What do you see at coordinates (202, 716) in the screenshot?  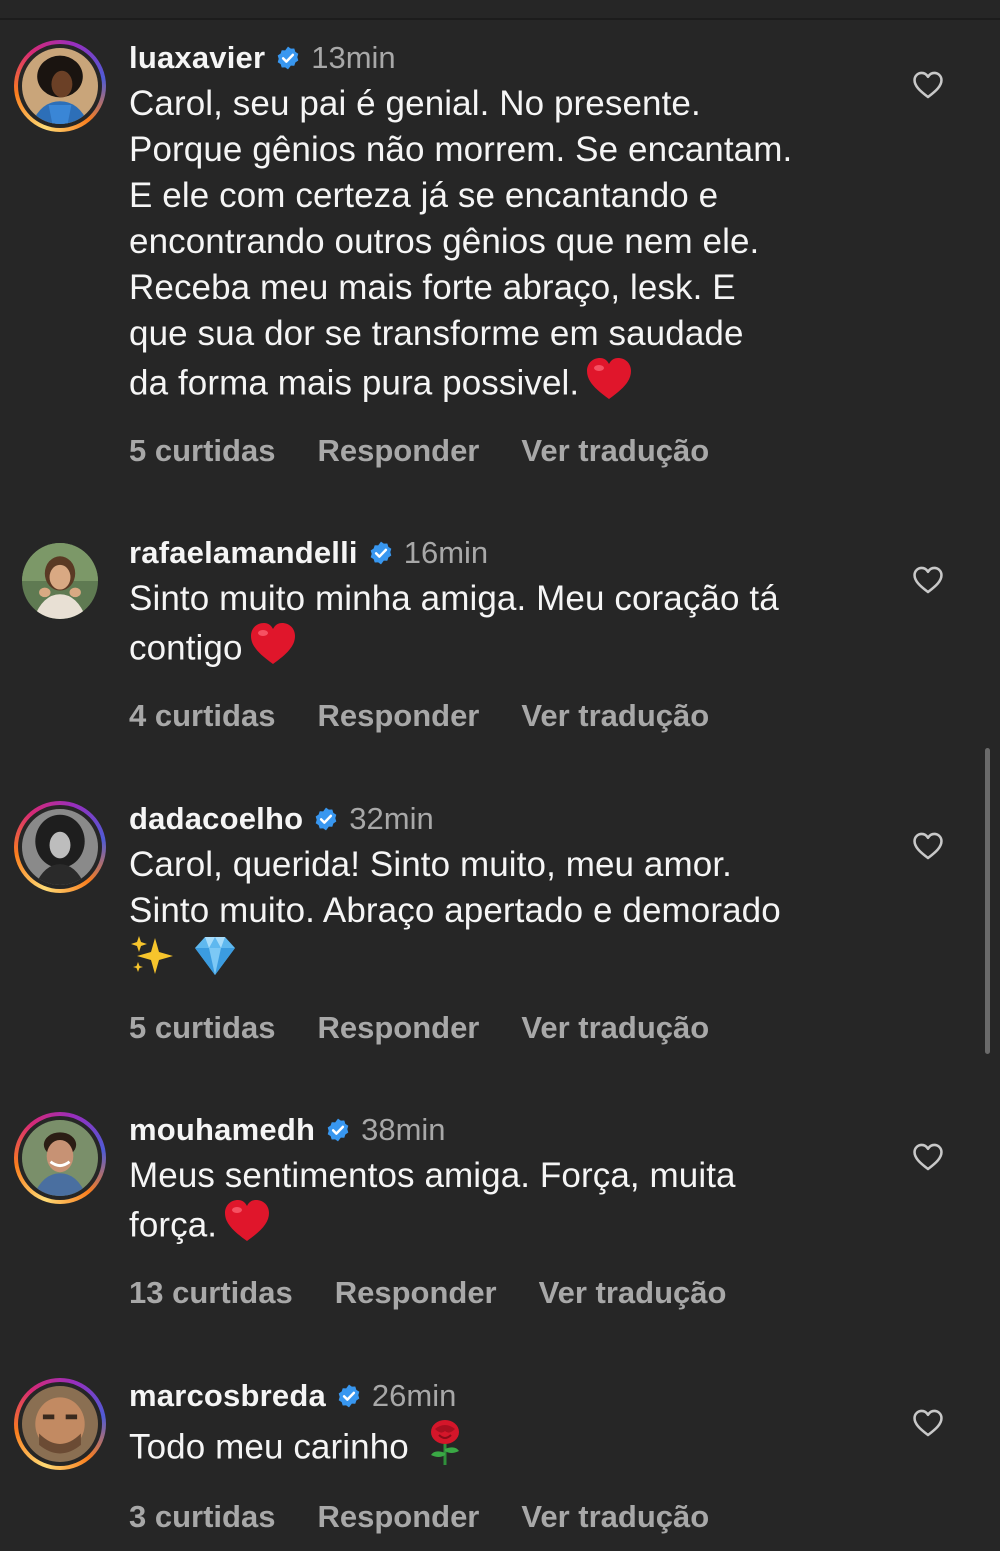 I see `likes-count-button: 4 curtidas` at bounding box center [202, 716].